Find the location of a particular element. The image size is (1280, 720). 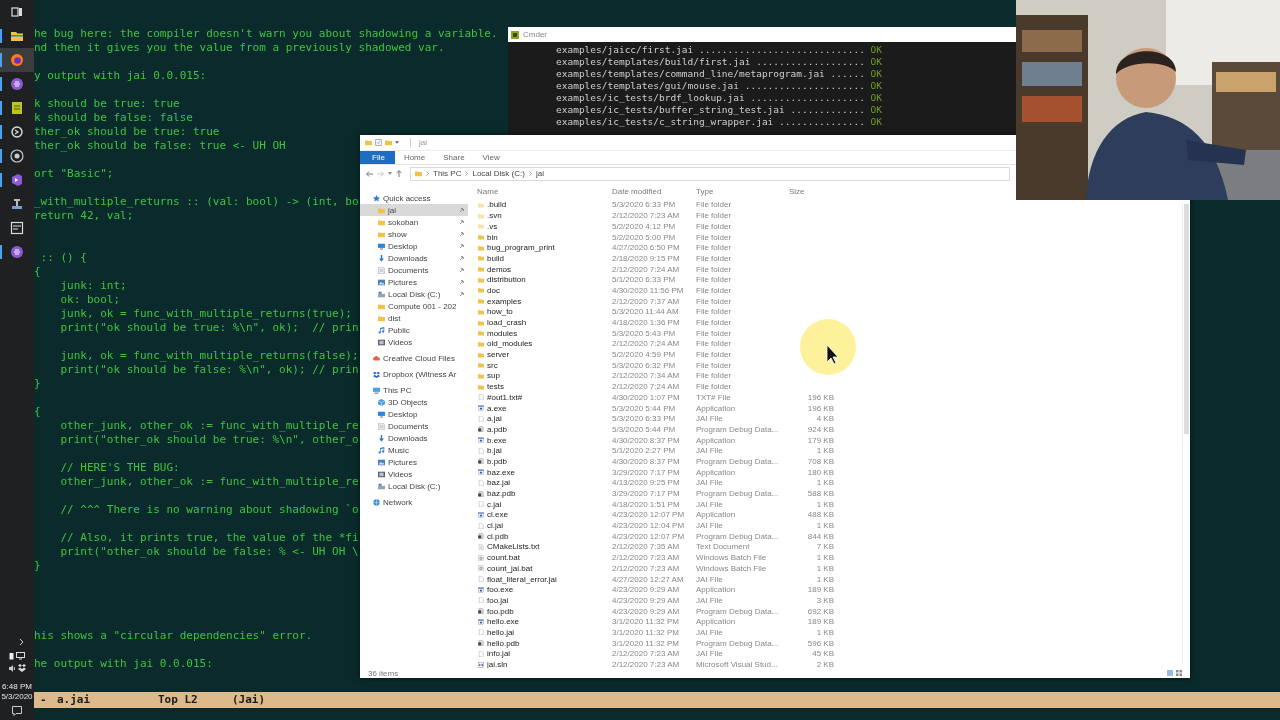

nav-item: sokoban is located at coordinates (414, 222).